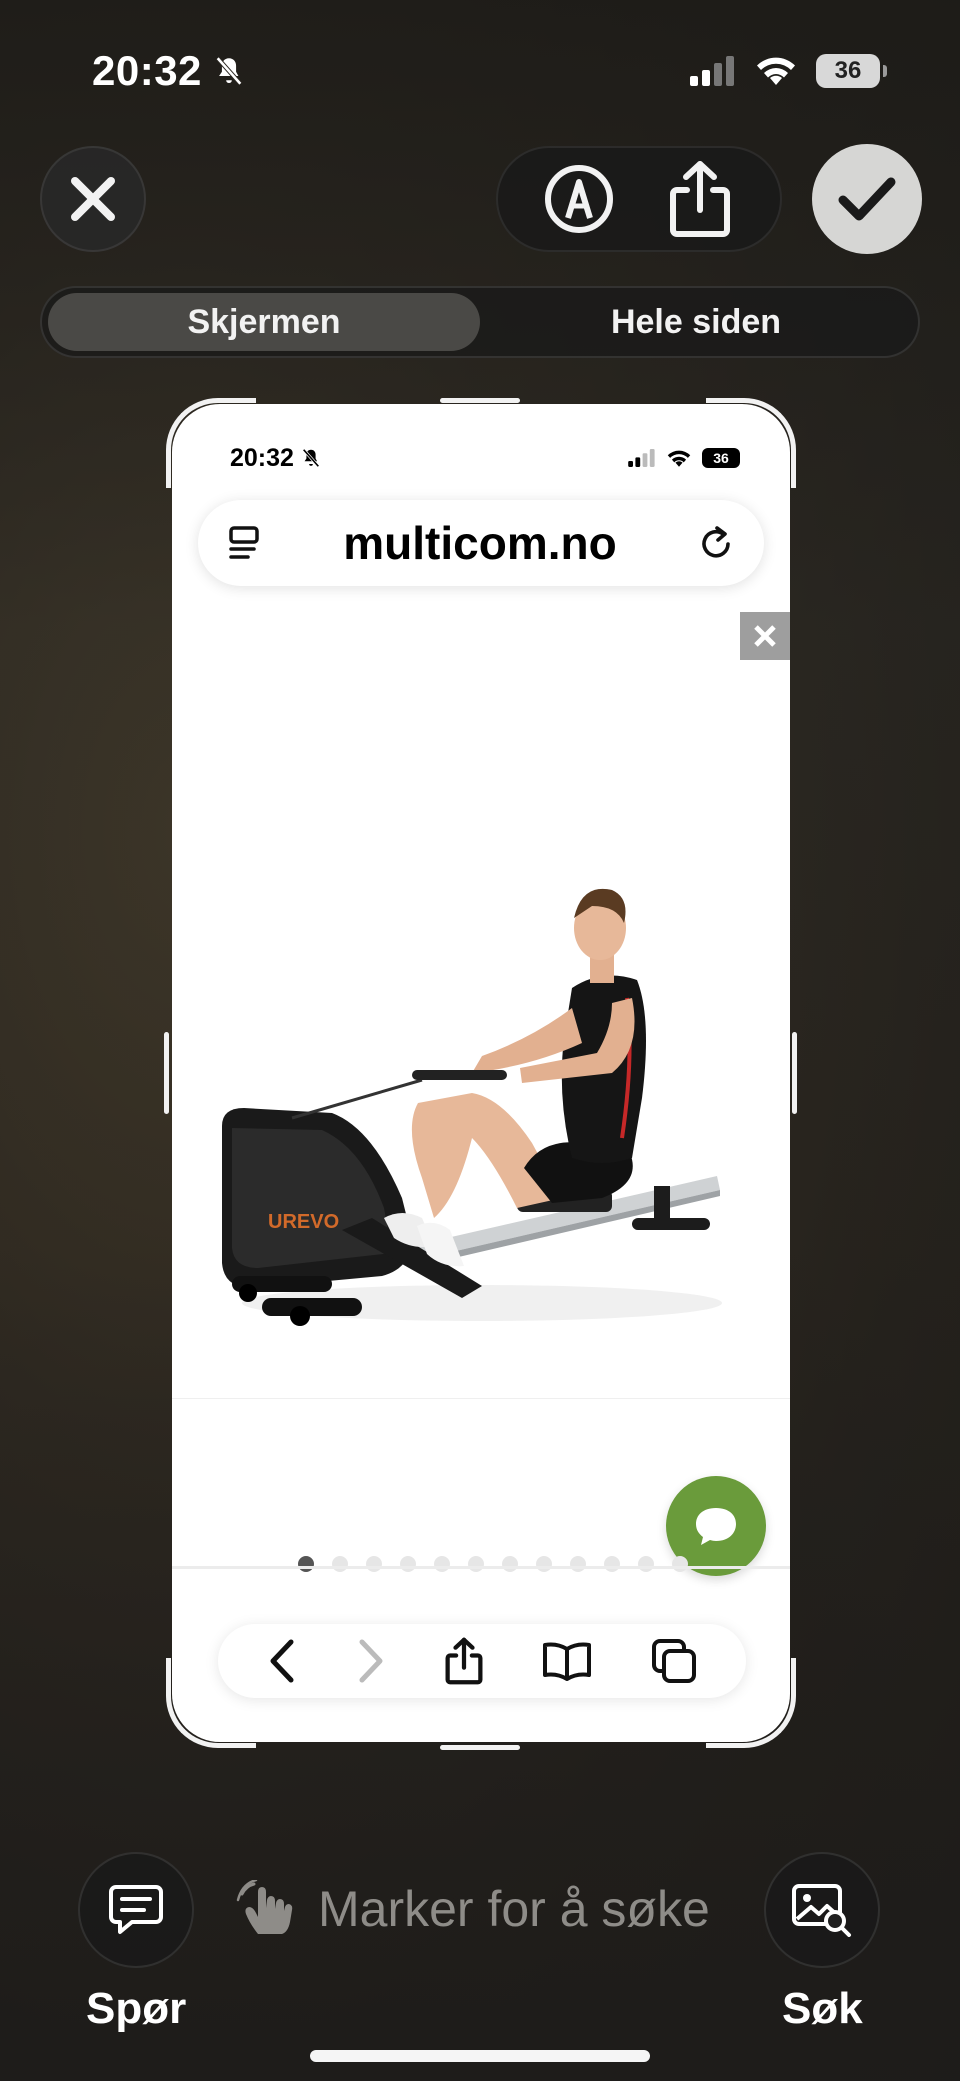  I want to click on brand-logo: UREVO, so click(303, 1222).